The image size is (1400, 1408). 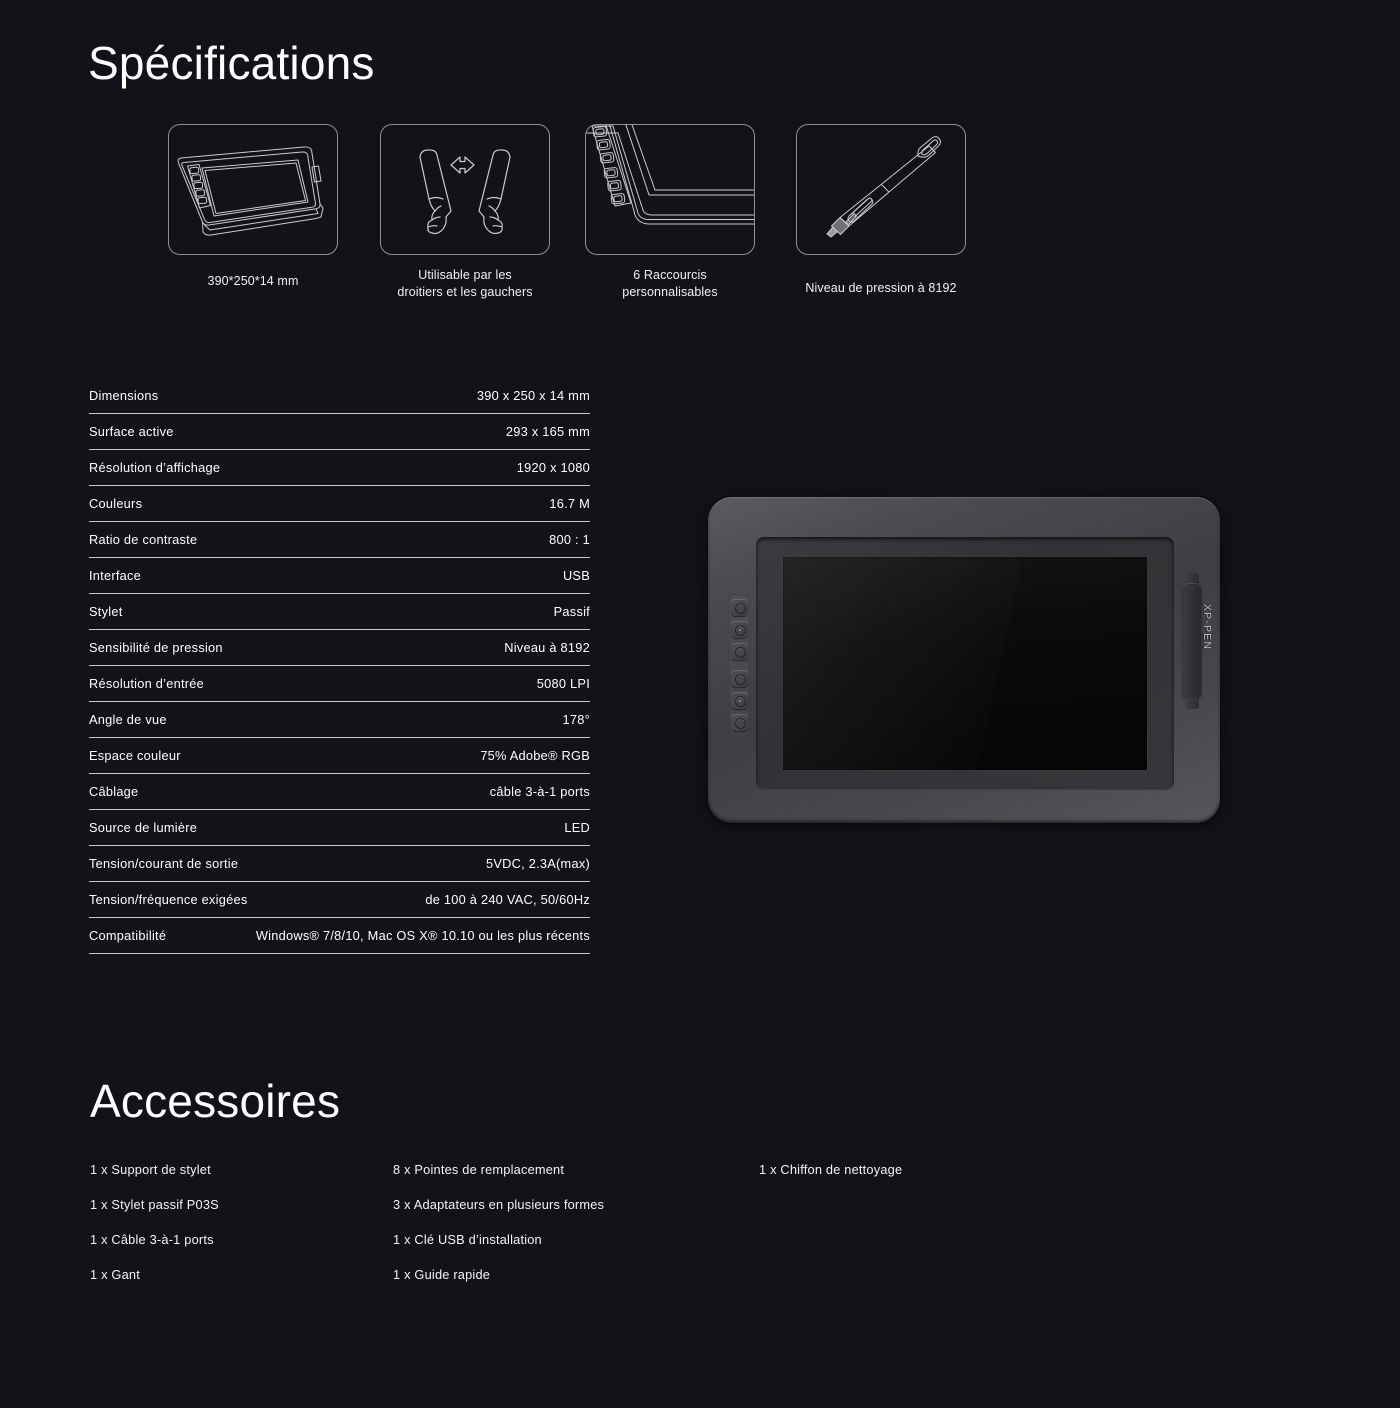 What do you see at coordinates (339, 395) in the screenshot?
I see `table-row: Dimensions 390 x 250 x 14 mm` at bounding box center [339, 395].